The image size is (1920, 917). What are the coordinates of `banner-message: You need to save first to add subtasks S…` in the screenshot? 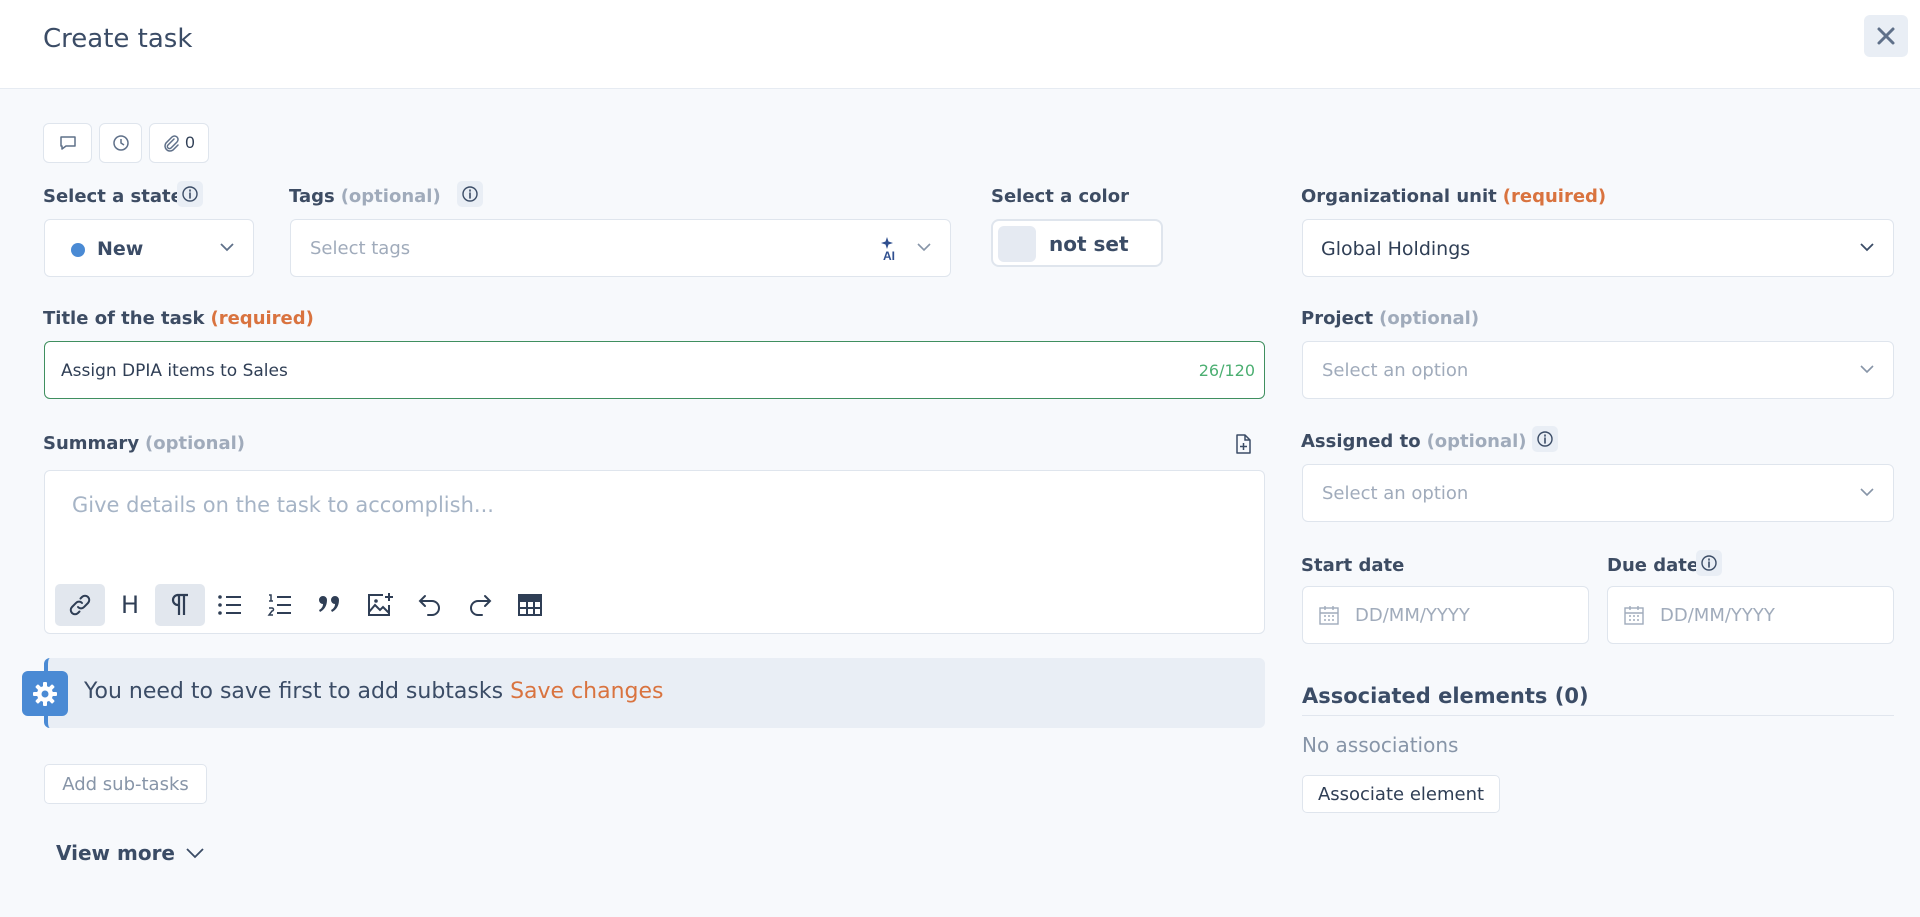 It's located at (374, 691).